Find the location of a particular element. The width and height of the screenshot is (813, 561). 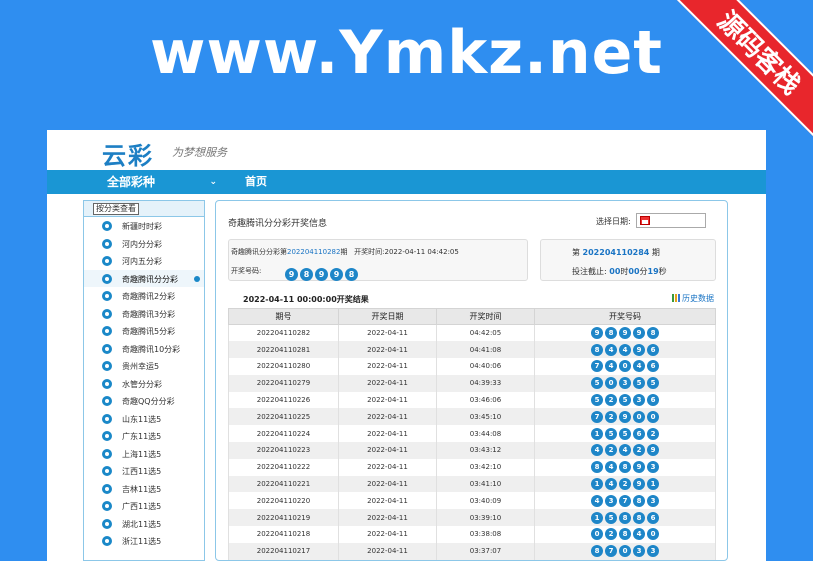

sidebar-item-label: 奇趣腾讯分分彩 is located at coordinates (150, 279).